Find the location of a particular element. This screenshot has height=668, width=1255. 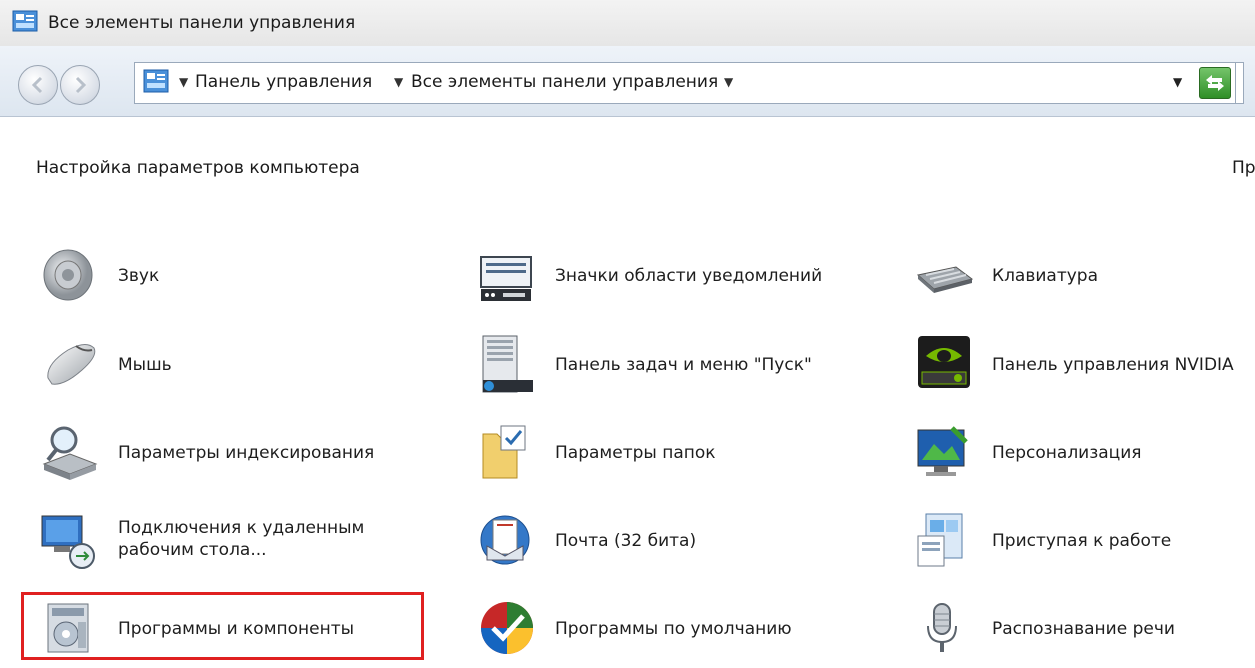

forward-button is located at coordinates (80, 85).